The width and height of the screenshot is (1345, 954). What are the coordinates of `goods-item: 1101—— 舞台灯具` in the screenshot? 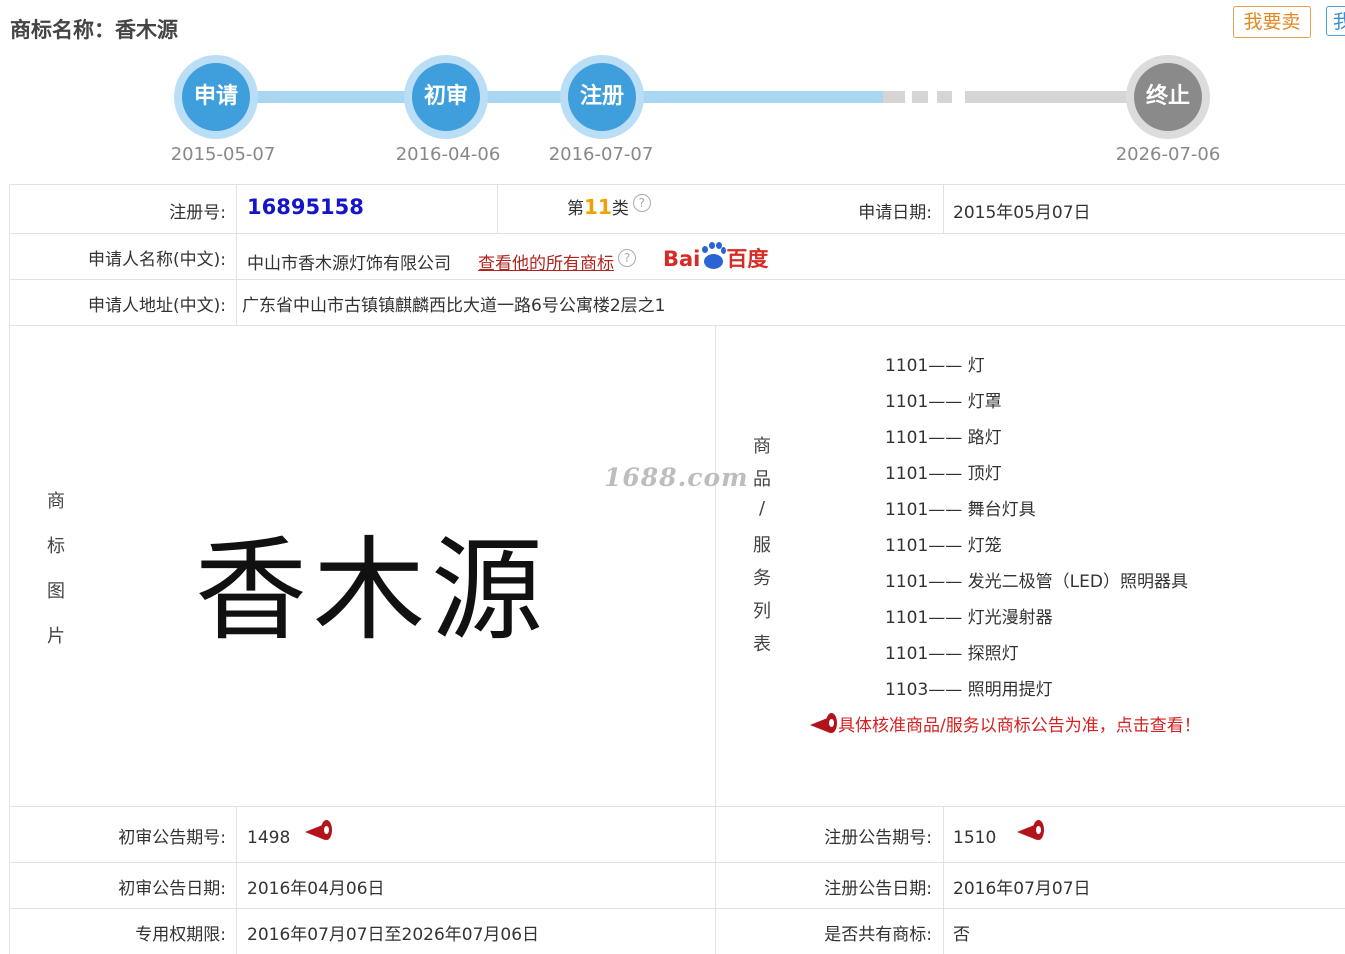 It's located at (960, 510).